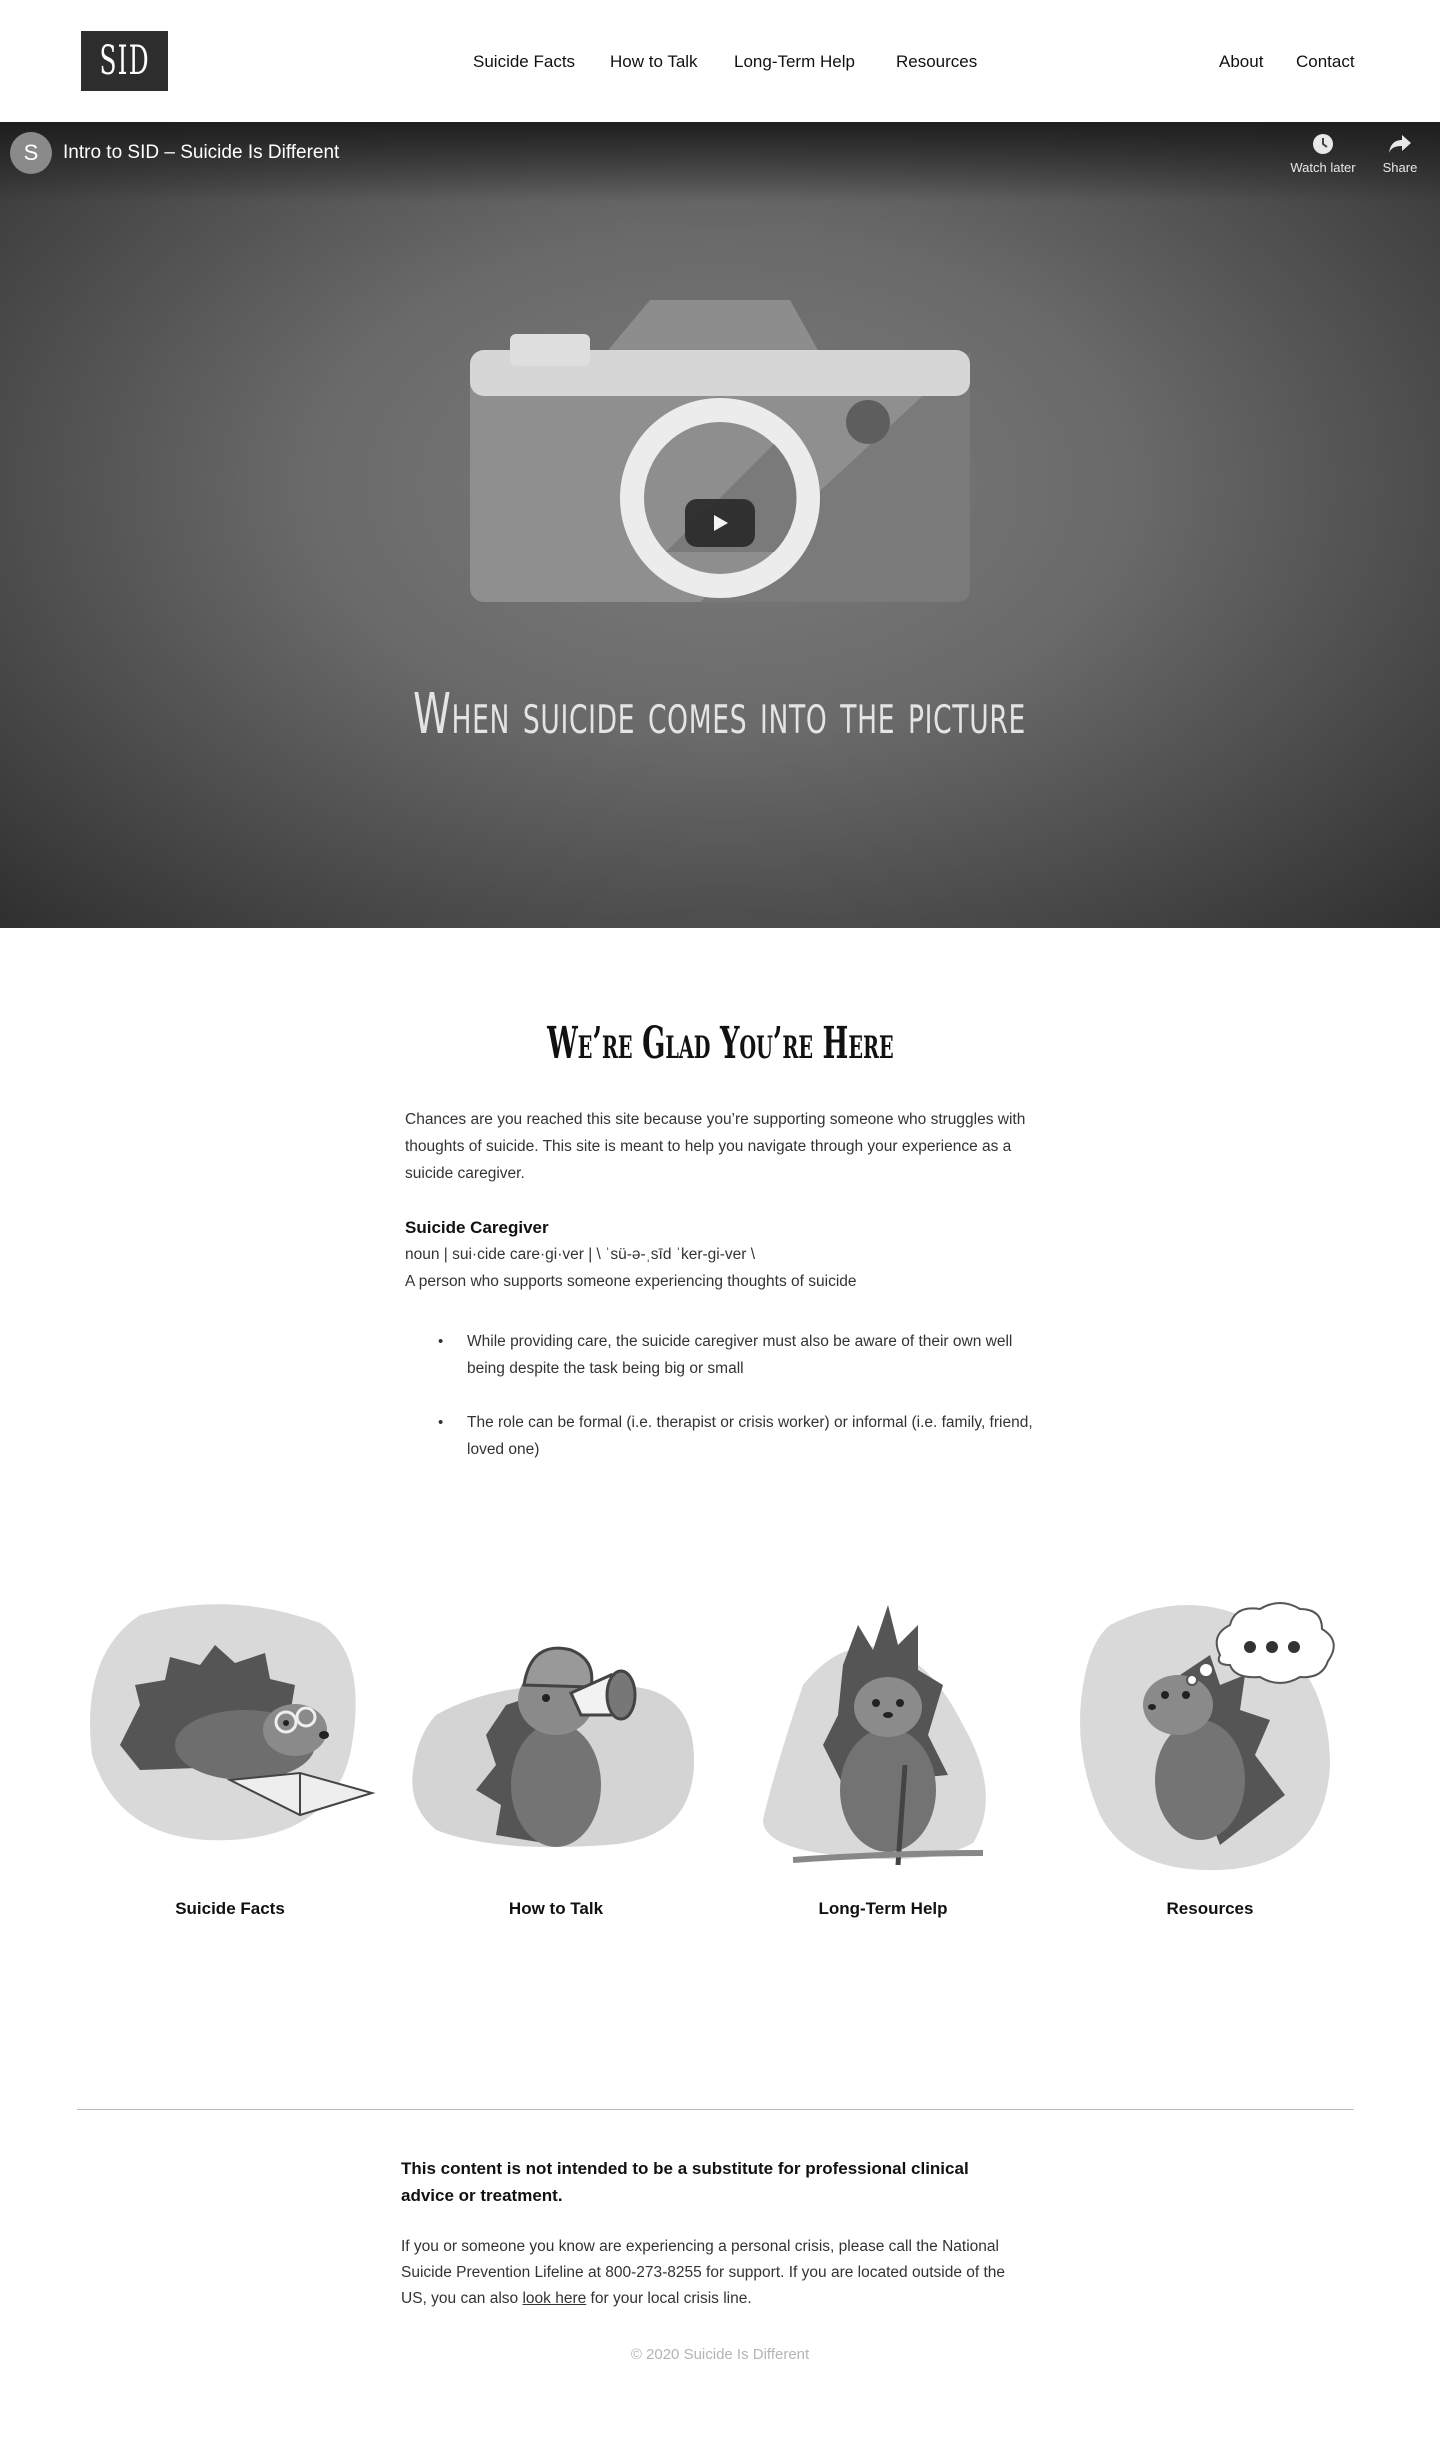  What do you see at coordinates (554, 2298) in the screenshot?
I see `crisis-line-link: look here` at bounding box center [554, 2298].